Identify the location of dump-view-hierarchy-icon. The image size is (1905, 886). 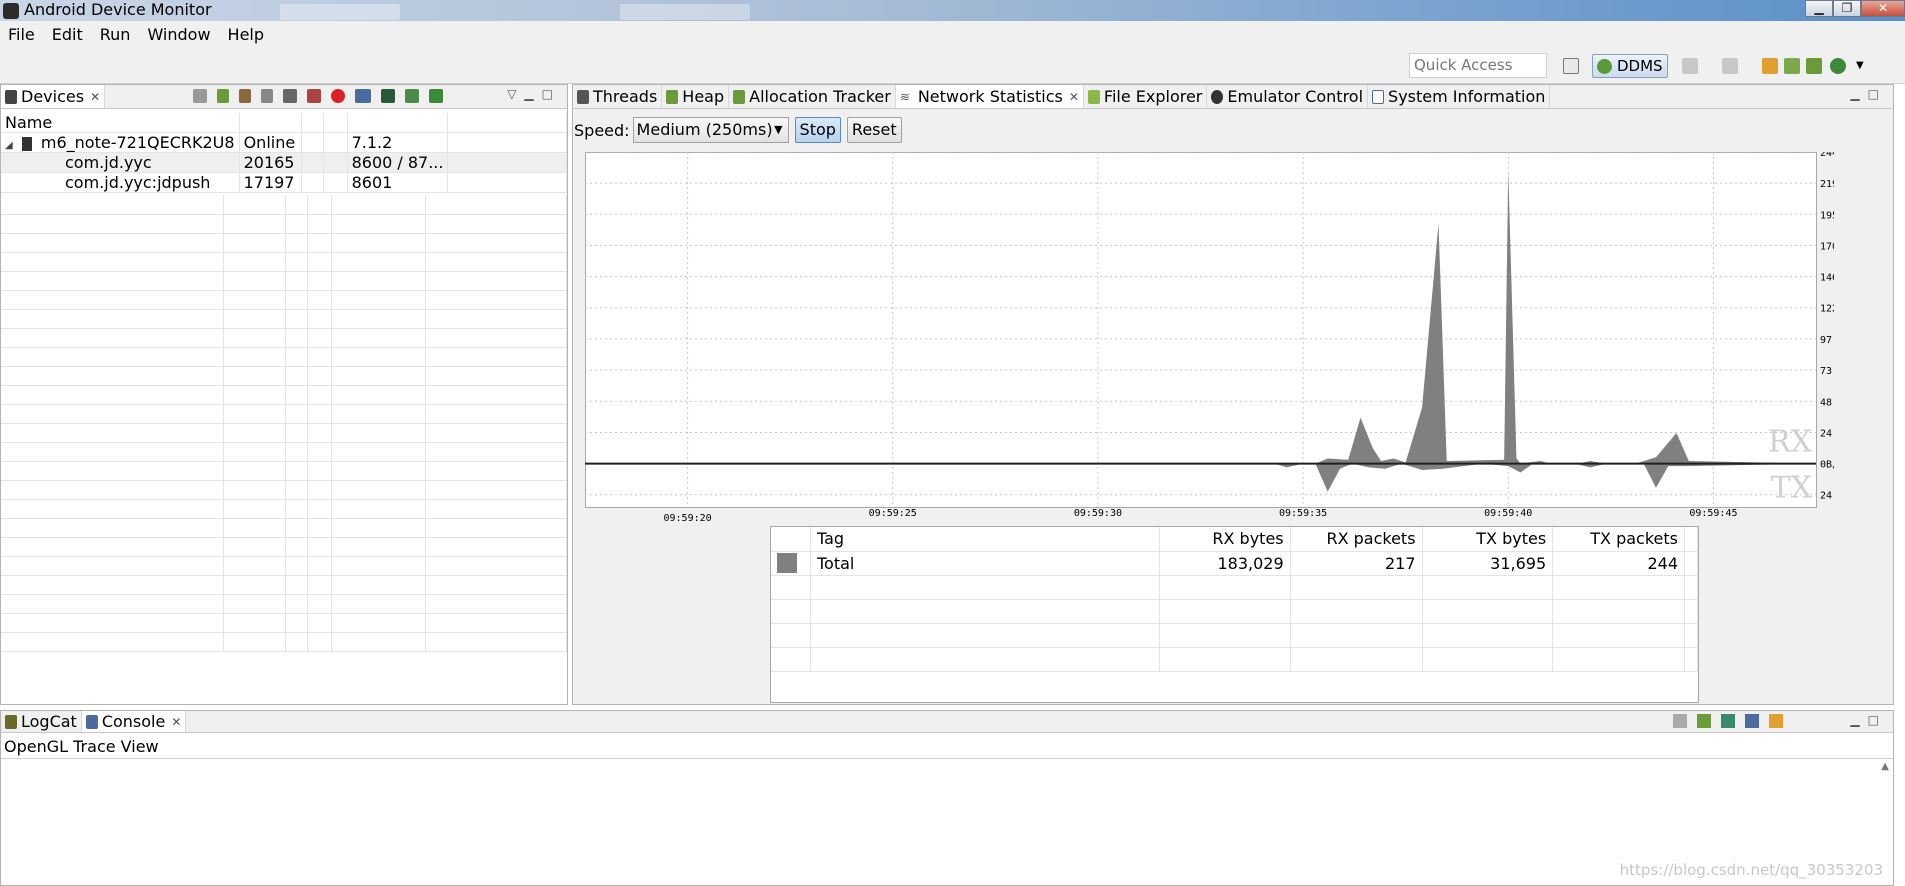
(388, 96).